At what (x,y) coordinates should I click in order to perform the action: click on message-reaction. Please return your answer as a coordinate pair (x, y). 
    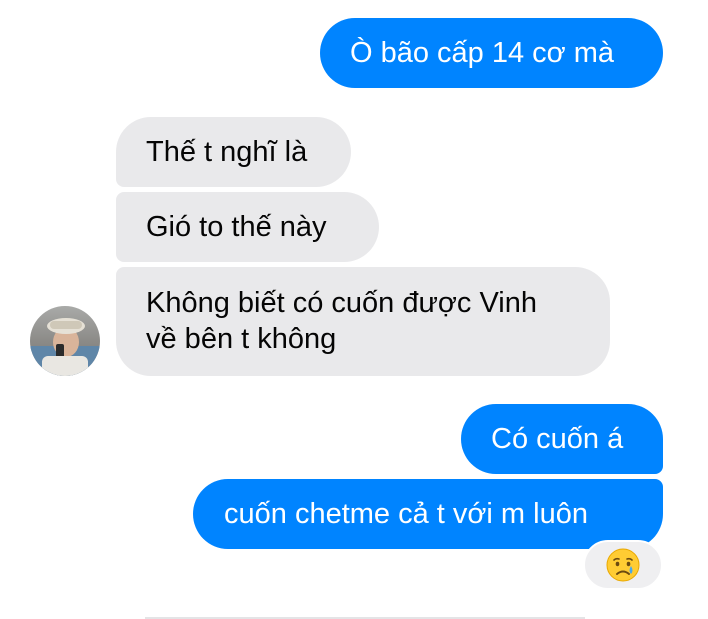
    Looking at the image, I should click on (623, 565).